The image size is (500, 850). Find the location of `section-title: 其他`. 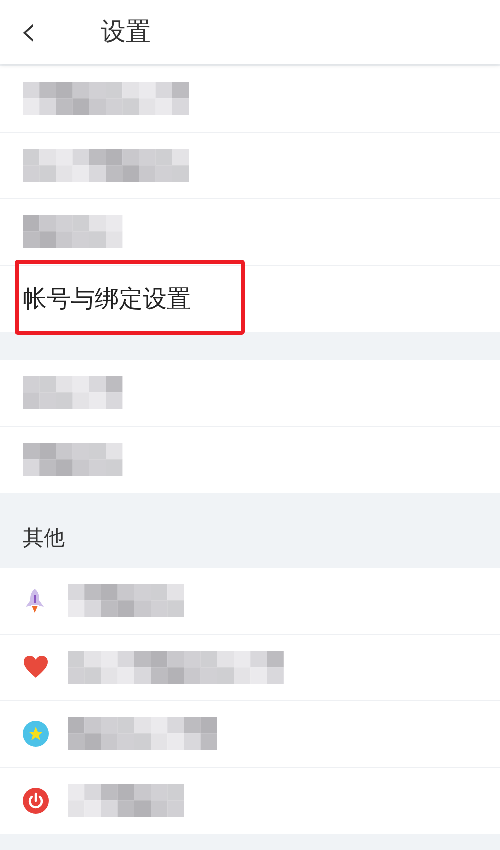

section-title: 其他 is located at coordinates (44, 538).